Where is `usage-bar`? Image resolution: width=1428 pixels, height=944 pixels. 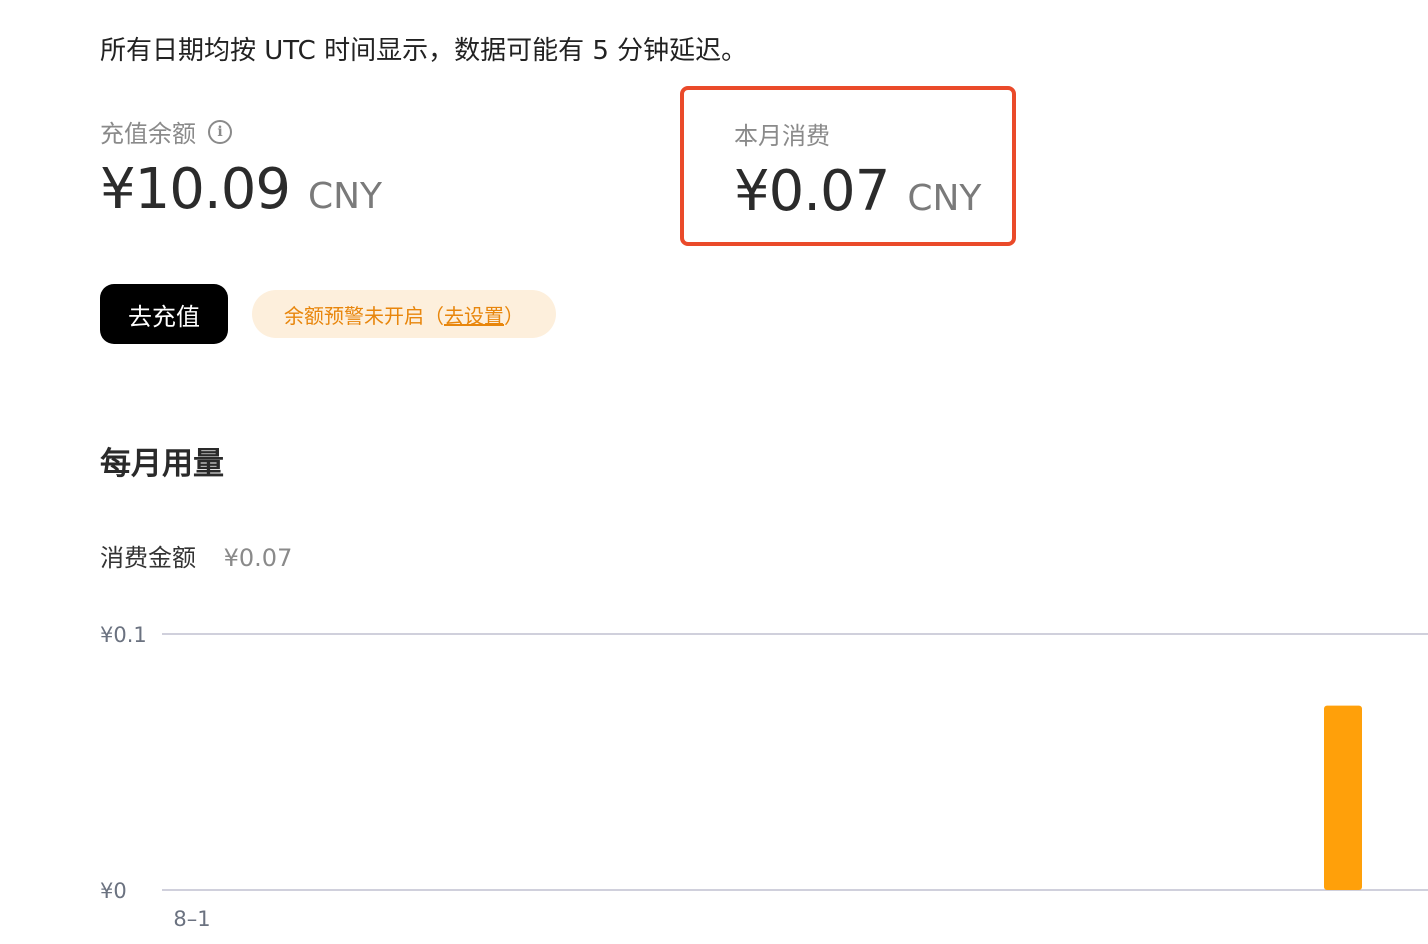
usage-bar is located at coordinates (1343, 797).